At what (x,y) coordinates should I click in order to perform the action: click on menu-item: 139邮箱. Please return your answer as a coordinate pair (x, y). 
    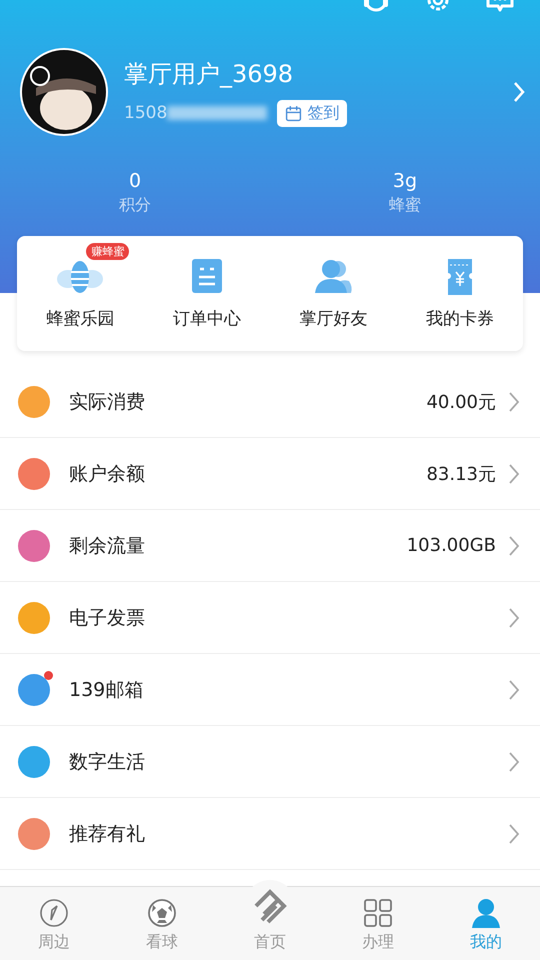
    Looking at the image, I should click on (270, 690).